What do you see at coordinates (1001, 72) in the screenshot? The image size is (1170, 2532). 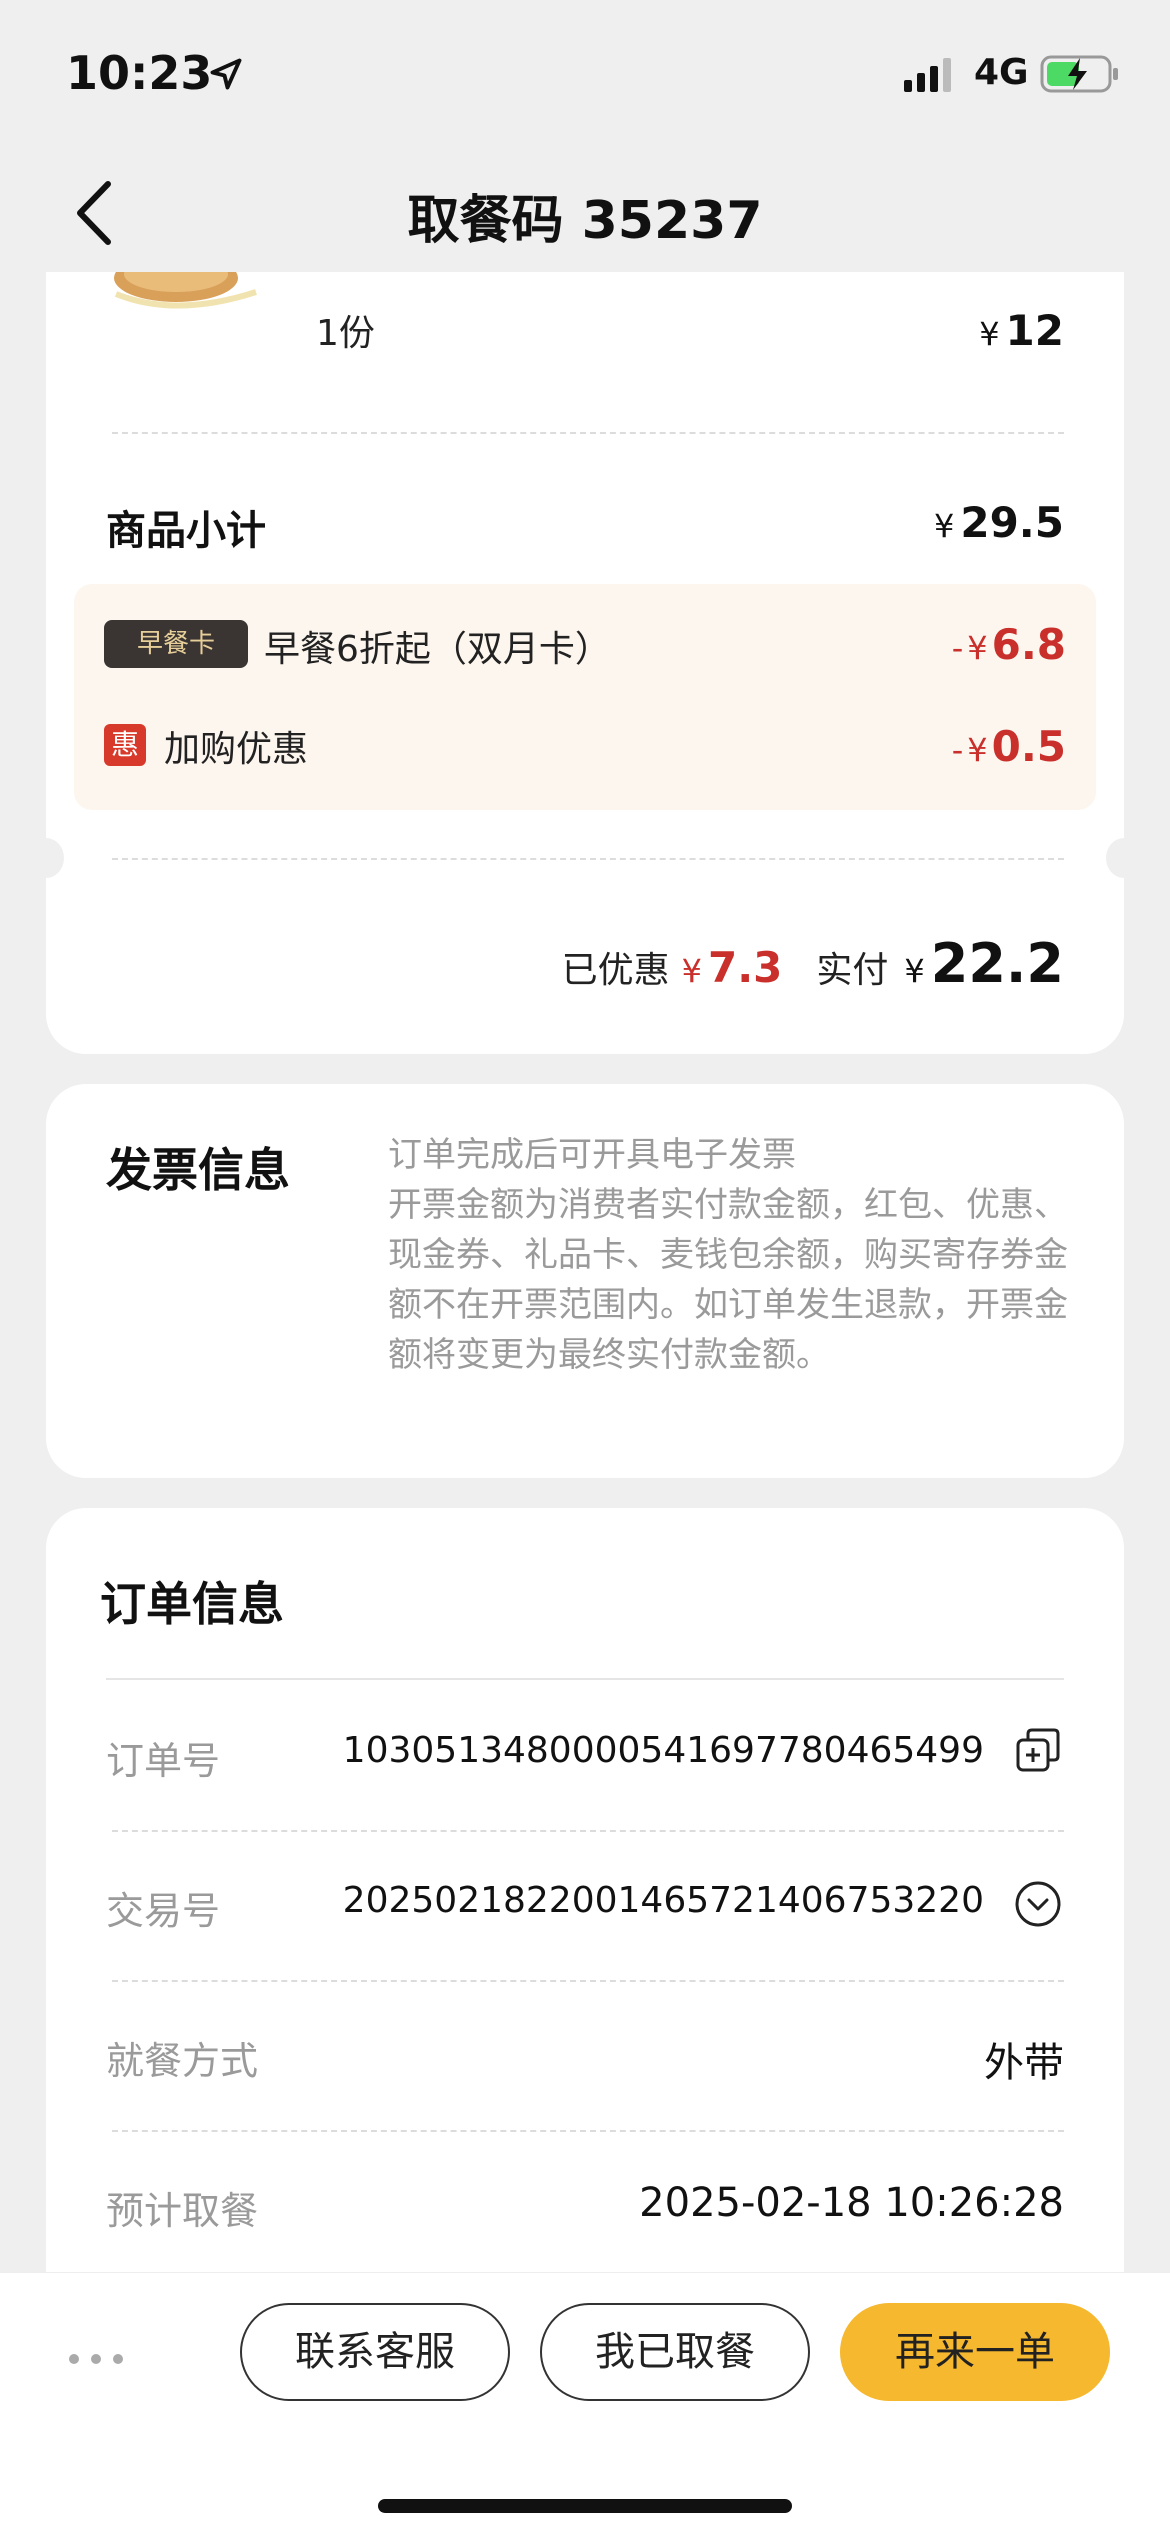 I see `network-type: 4G` at bounding box center [1001, 72].